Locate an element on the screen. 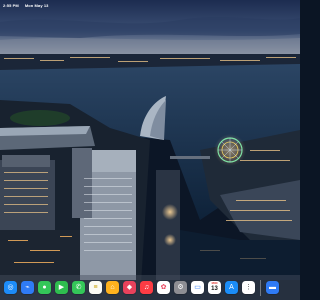 This screenshot has height=300, width=320. notes-icon: ≡ is located at coordinates (95, 287).